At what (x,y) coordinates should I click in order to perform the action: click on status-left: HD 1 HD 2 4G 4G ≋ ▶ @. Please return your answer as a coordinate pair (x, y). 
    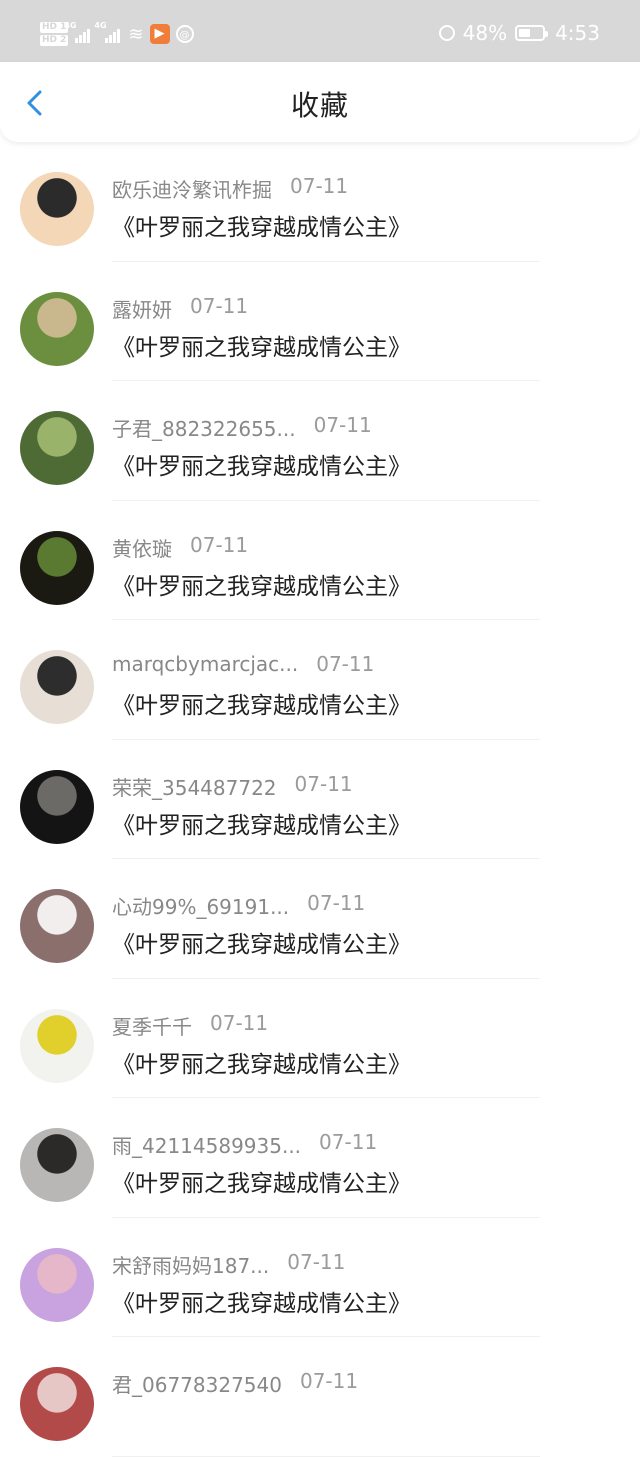
    Looking at the image, I should click on (117, 34).